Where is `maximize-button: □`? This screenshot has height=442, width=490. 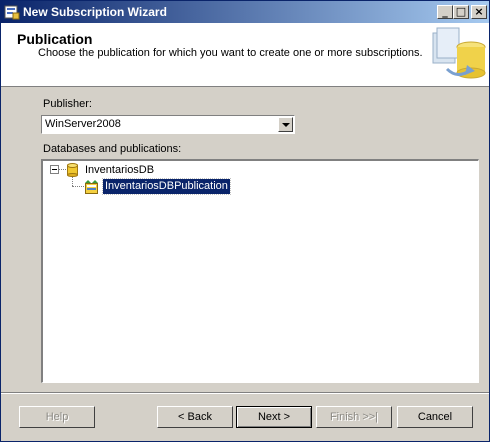
maximize-button: □ is located at coordinates (461, 12).